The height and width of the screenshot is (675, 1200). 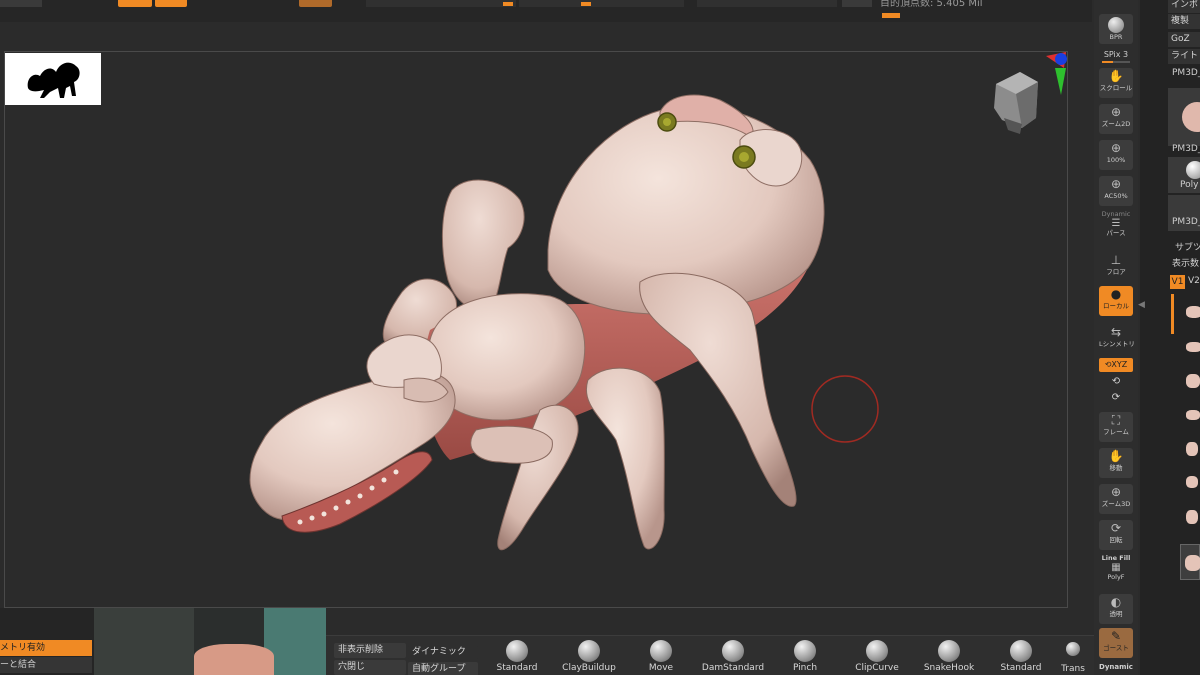 I want to click on floor-button: ⊥ フロア, so click(x=1116, y=267).